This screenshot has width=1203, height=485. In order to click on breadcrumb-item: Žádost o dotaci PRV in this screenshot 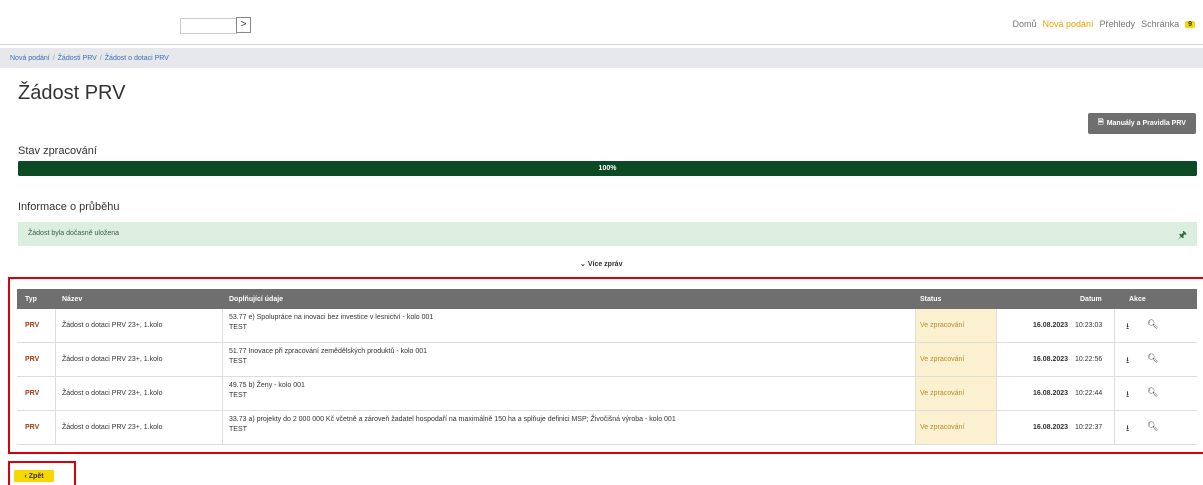, I will do `click(137, 58)`.